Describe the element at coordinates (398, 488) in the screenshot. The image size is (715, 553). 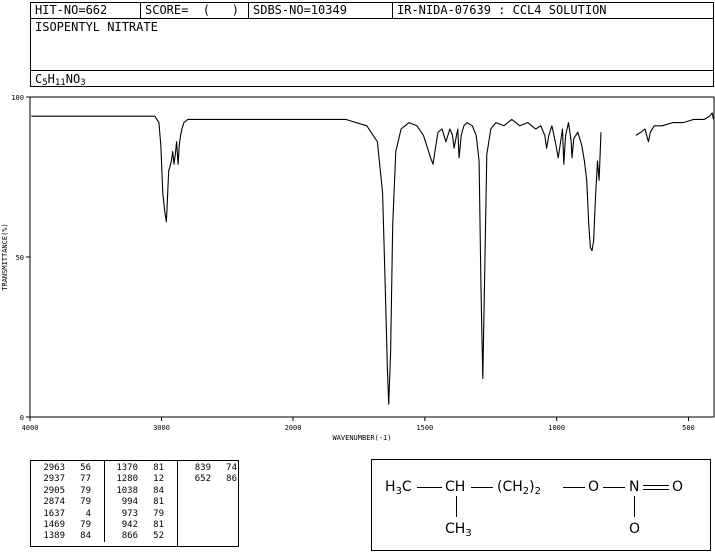
I see `methyl-h3c: H3C` at that location.